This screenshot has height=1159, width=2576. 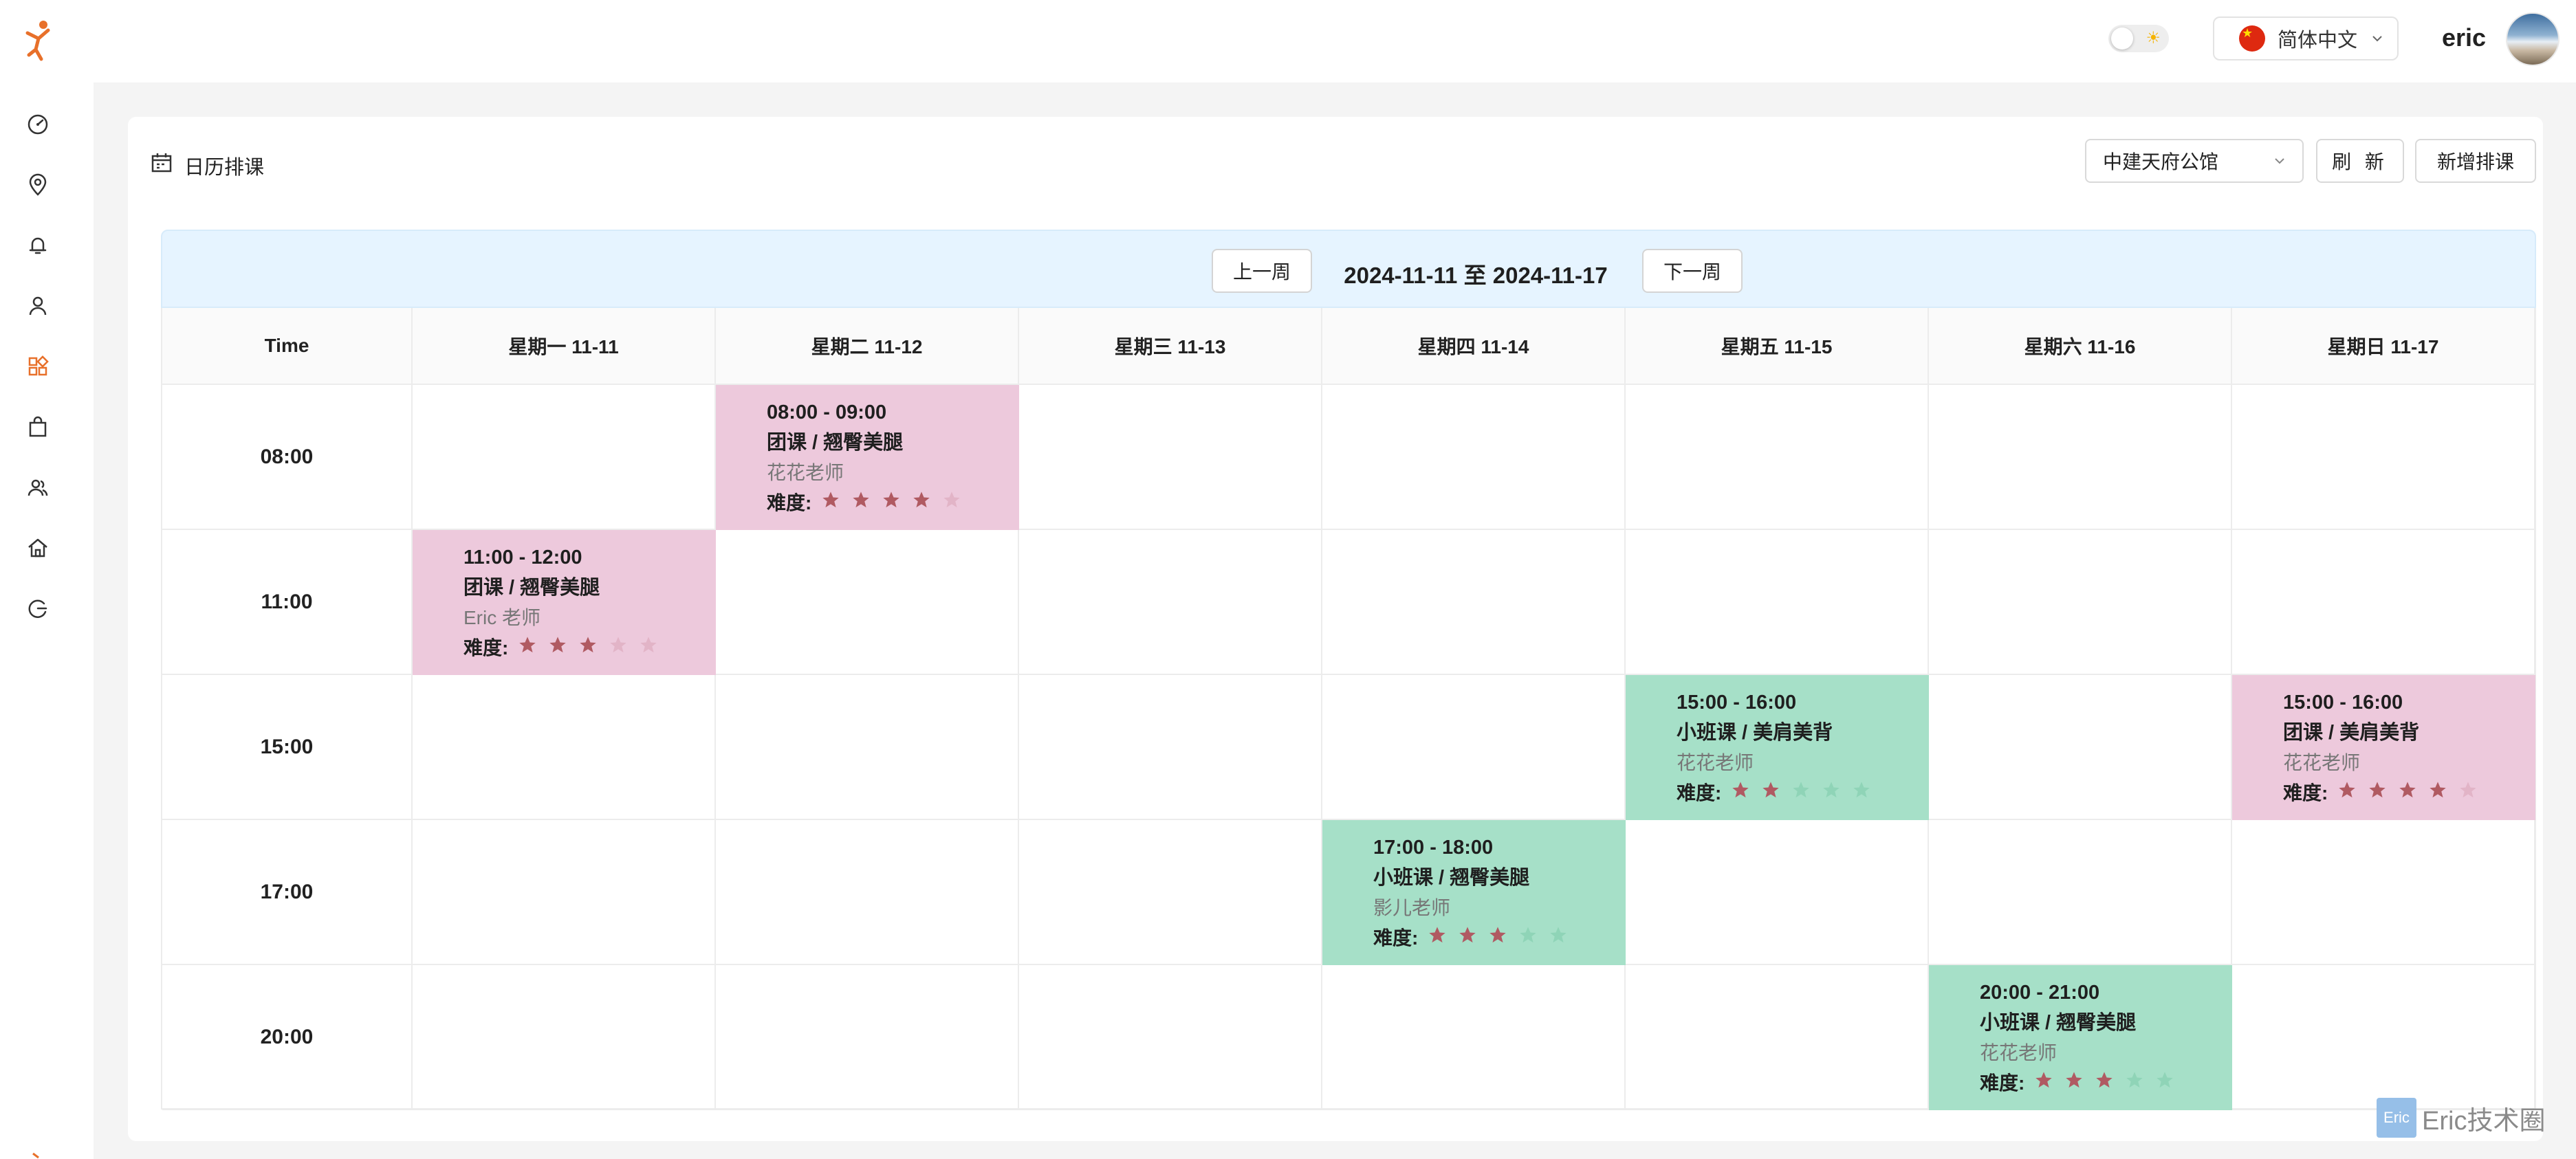 What do you see at coordinates (287, 892) in the screenshot?
I see `time-slot-label: 17:00` at bounding box center [287, 892].